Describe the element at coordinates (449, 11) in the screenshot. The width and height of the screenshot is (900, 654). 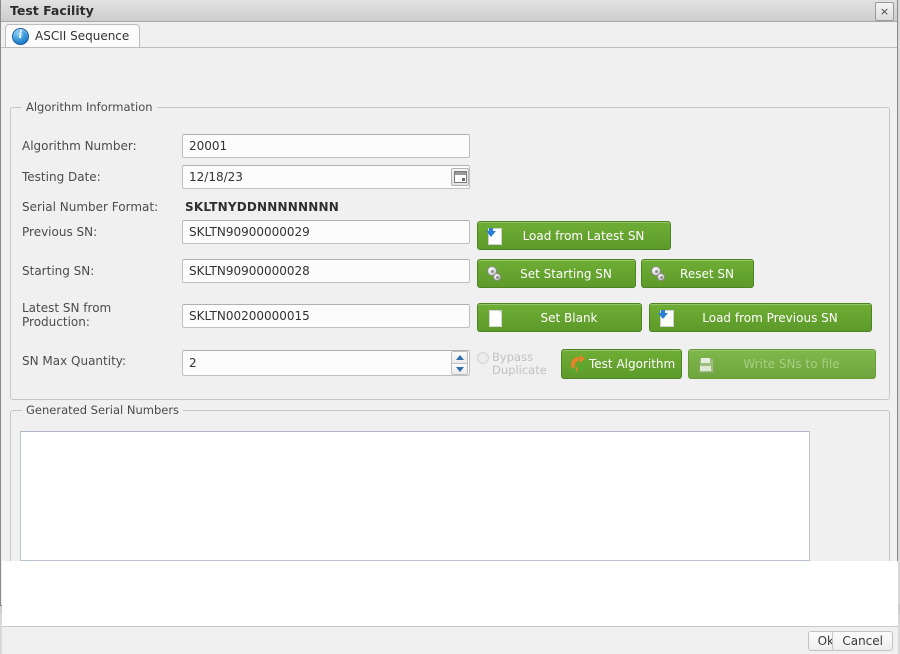
I see `title-bar: Test Facility ×` at that location.